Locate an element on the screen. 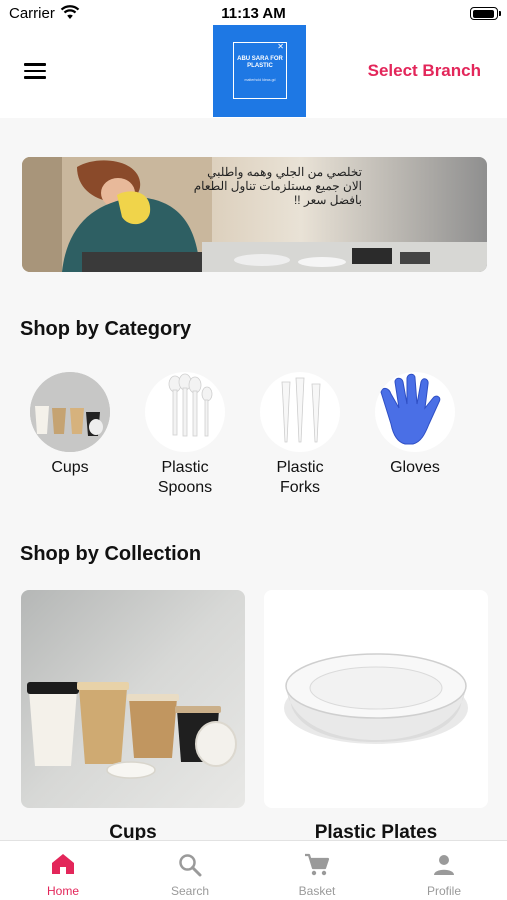 The image size is (507, 900). category-gloves: Gloves is located at coordinates (415, 425).